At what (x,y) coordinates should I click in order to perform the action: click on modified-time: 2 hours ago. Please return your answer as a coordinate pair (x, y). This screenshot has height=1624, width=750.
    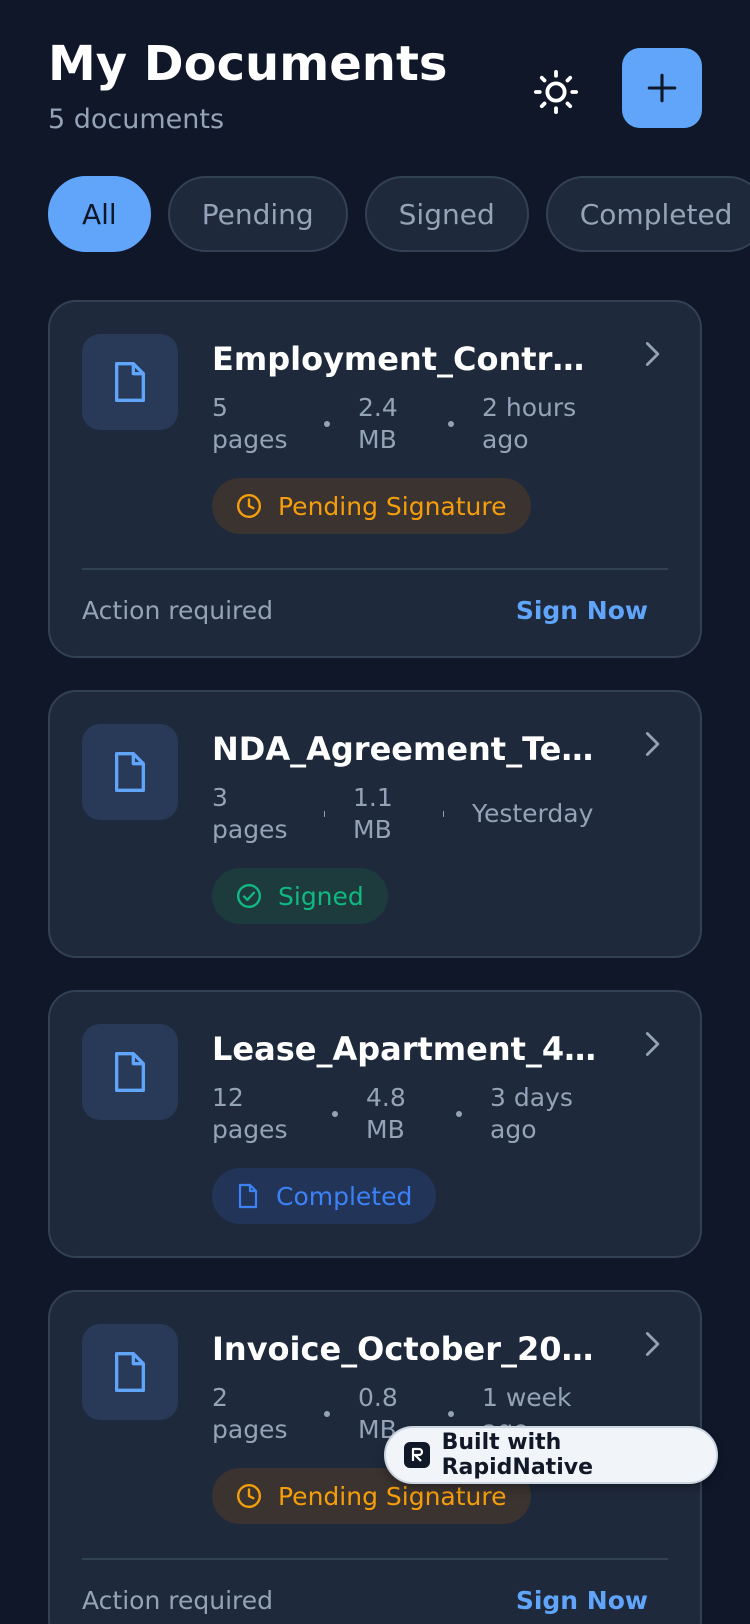
    Looking at the image, I should click on (529, 423).